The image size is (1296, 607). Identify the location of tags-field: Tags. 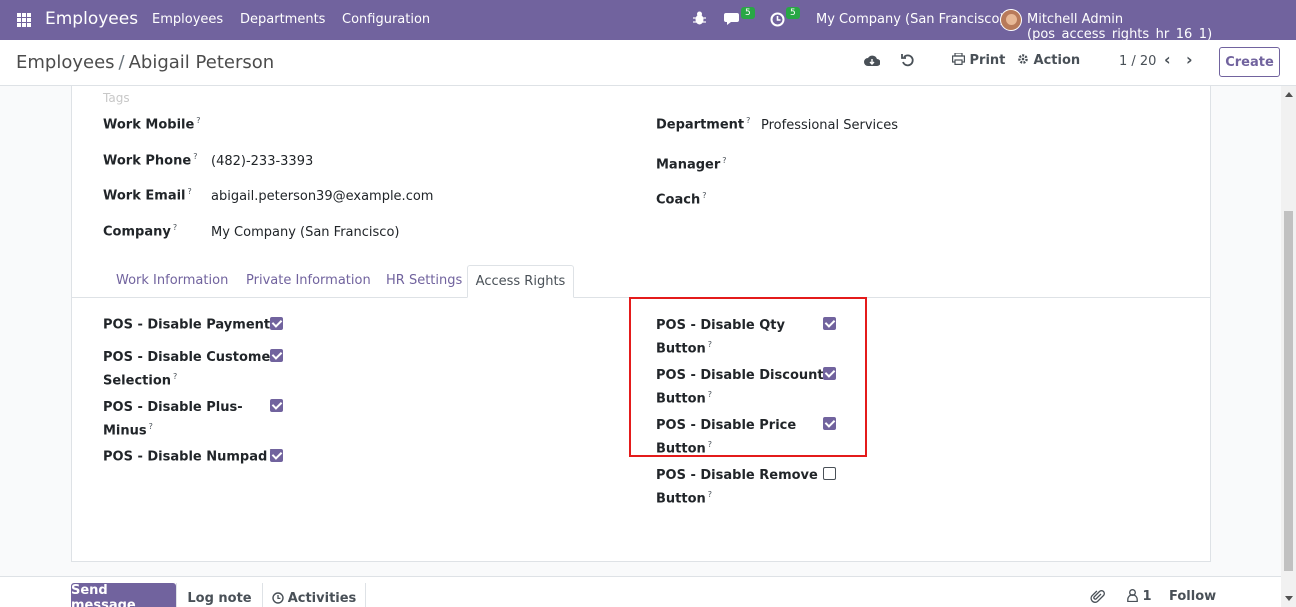
(116, 98).